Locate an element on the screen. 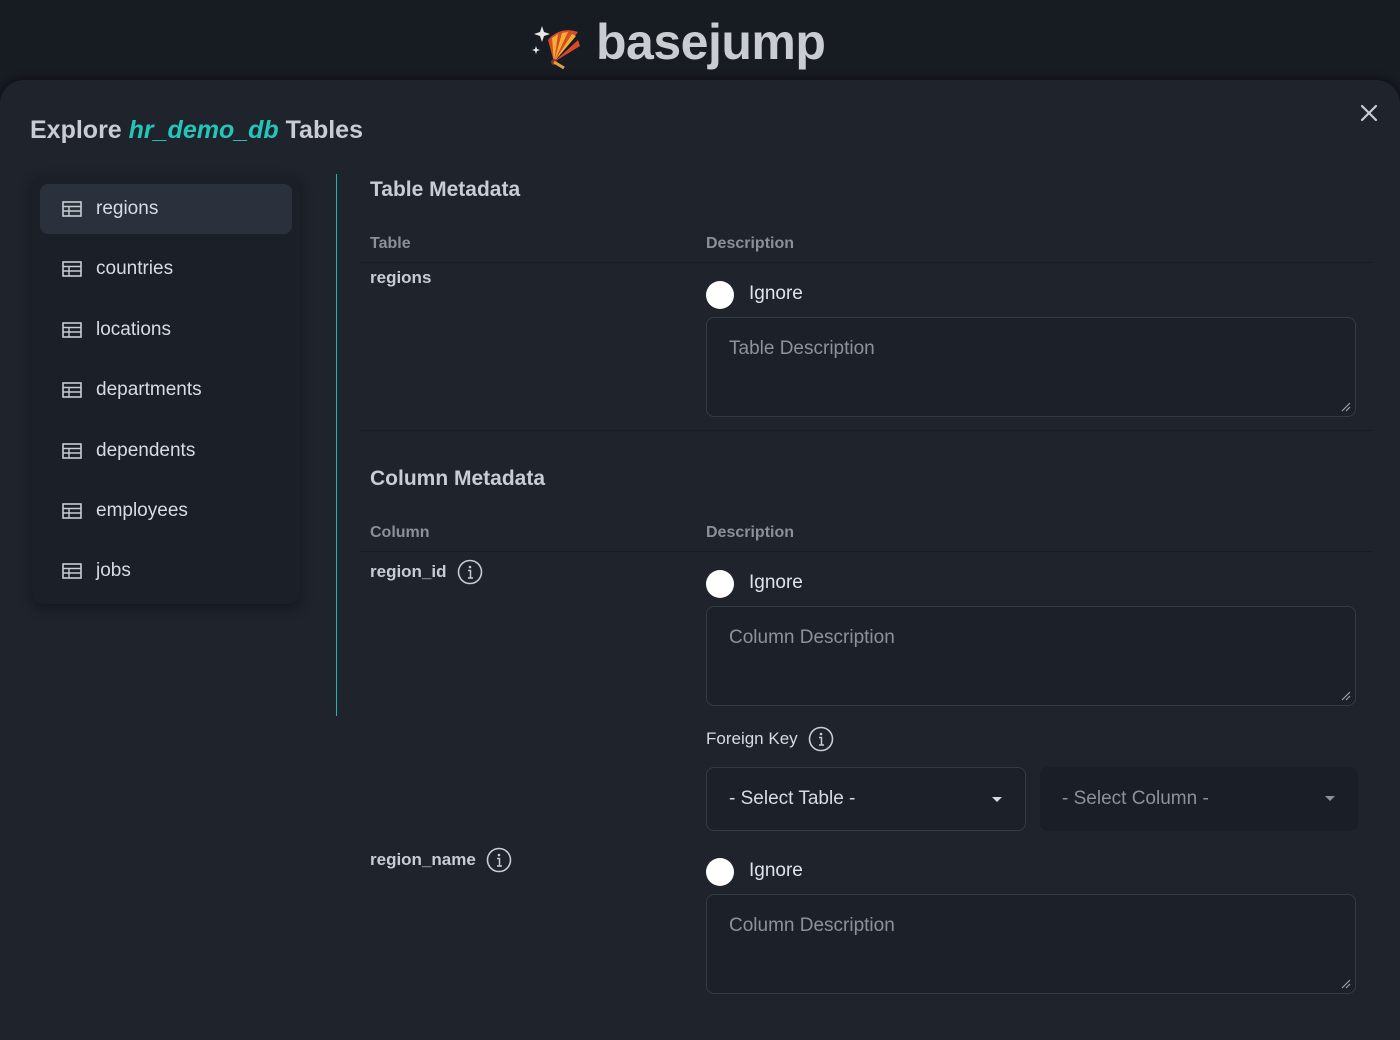 This screenshot has height=1040, width=1400. sidebar-item-departments: departments is located at coordinates (166, 390).